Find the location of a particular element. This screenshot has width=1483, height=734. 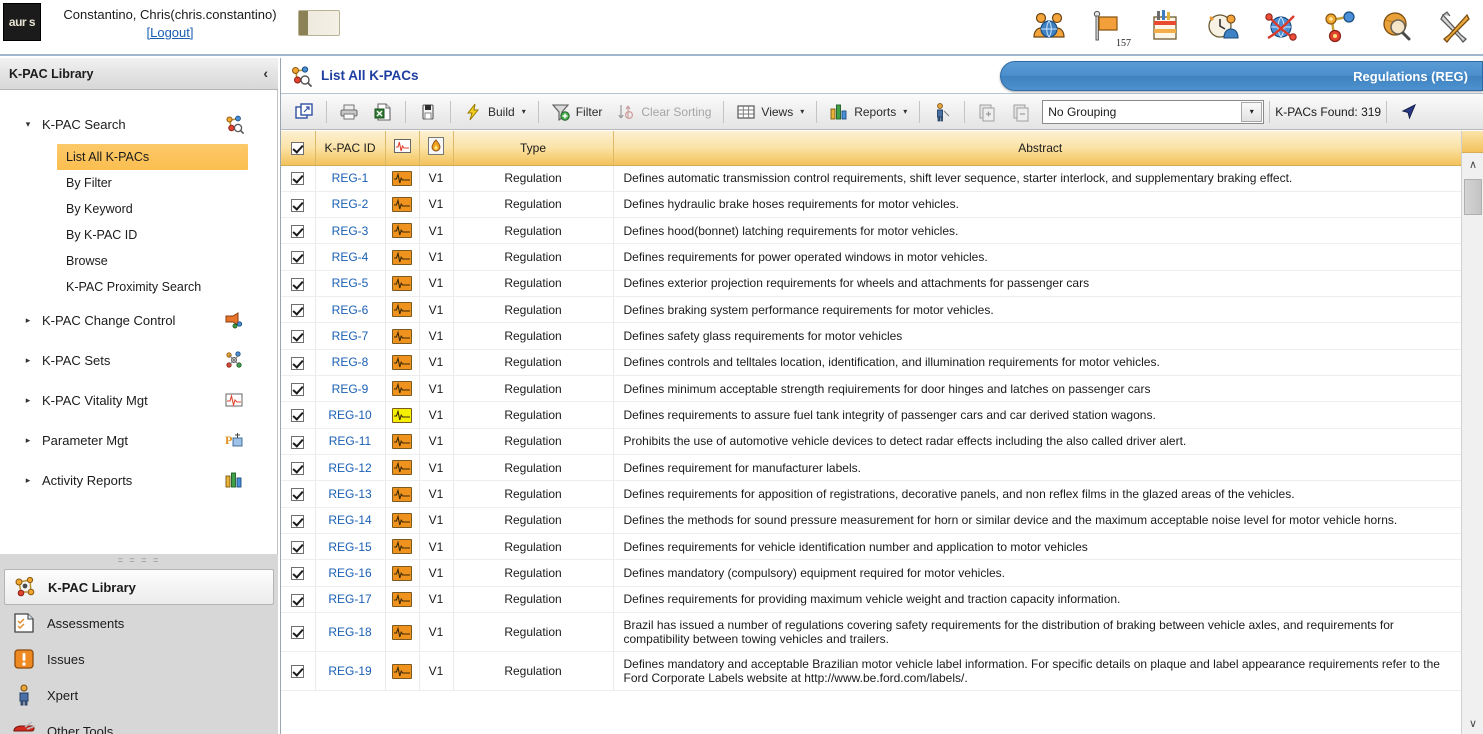

scrollbar-thumb is located at coordinates (1473, 197).